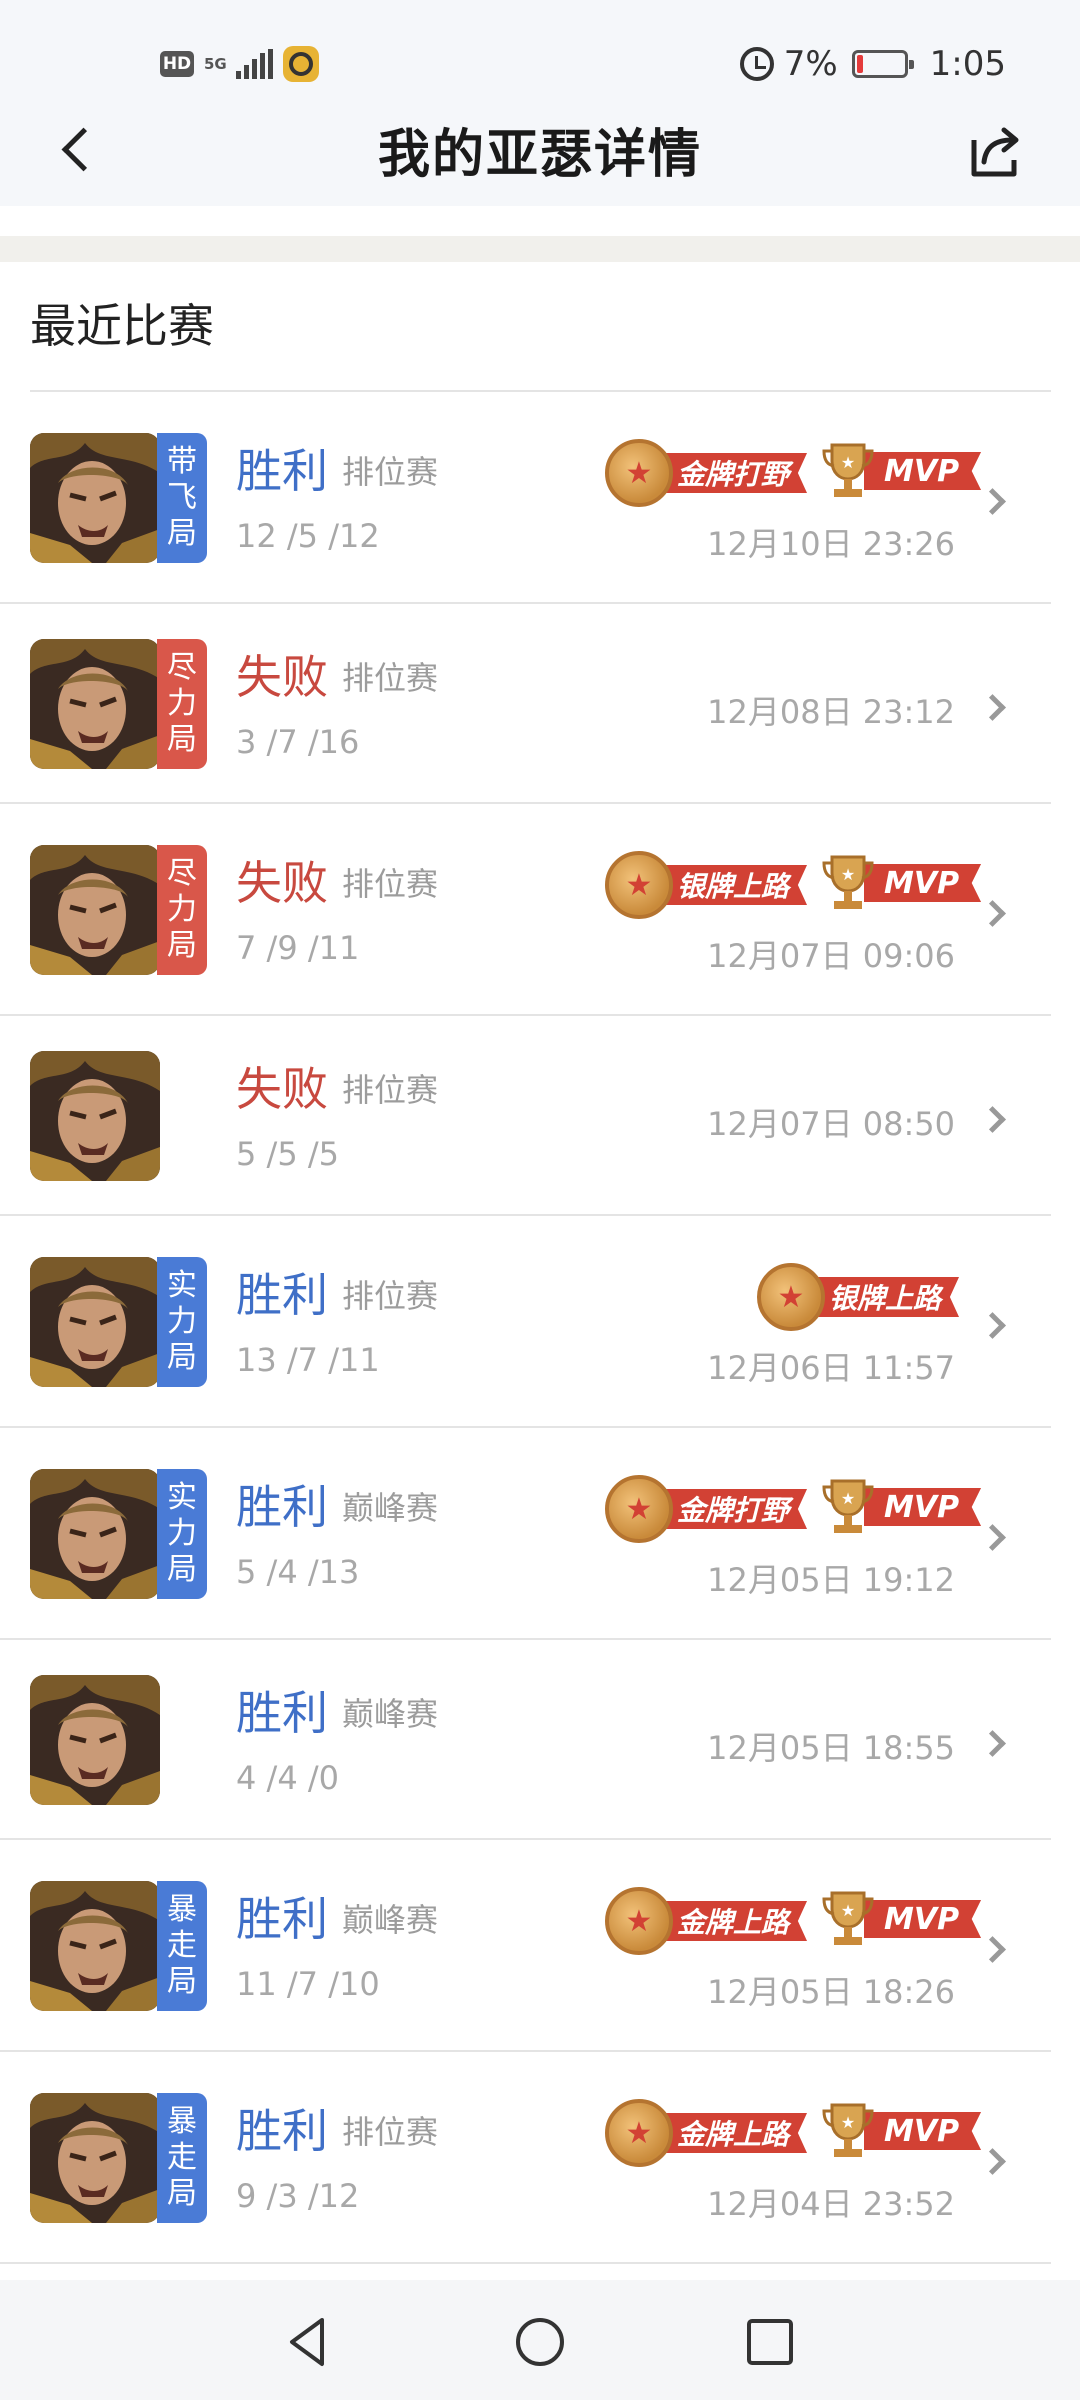  Describe the element at coordinates (525, 704) in the screenshot. I see `match-row: 尽力局失败 排位赛 3 /7 /16 12月08日 23:12` at that location.